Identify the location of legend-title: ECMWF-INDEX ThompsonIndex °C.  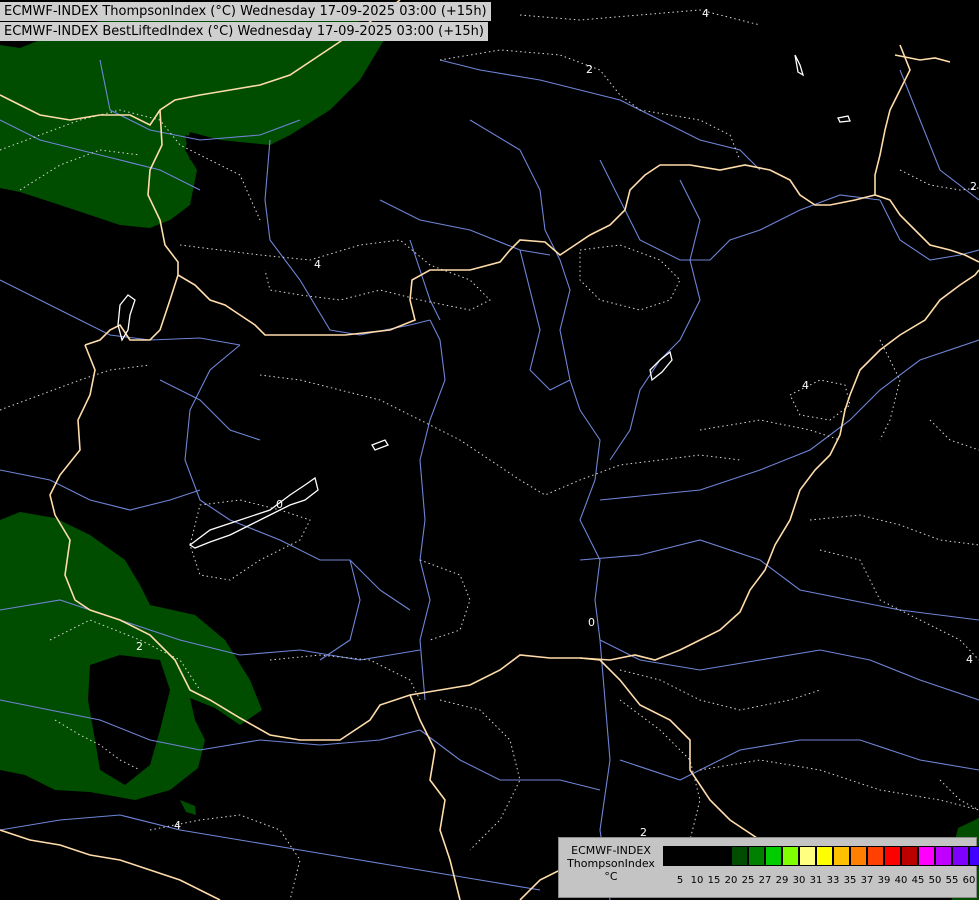
(611, 863).